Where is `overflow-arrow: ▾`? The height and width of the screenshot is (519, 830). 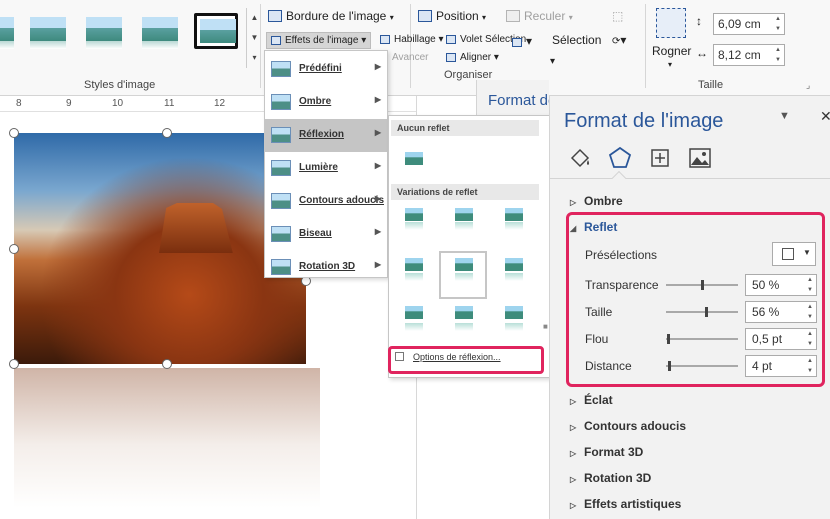 overflow-arrow: ▾ is located at coordinates (552, 61).